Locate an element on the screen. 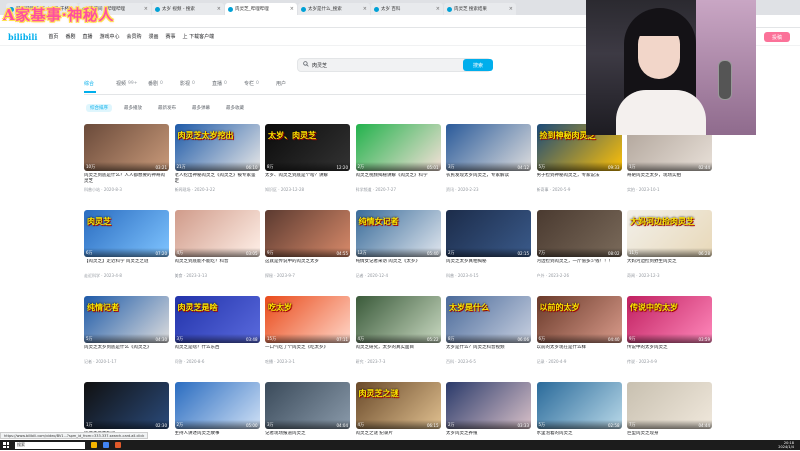 The image size is (800, 451). nav-link: 会员购 is located at coordinates (133, 36).